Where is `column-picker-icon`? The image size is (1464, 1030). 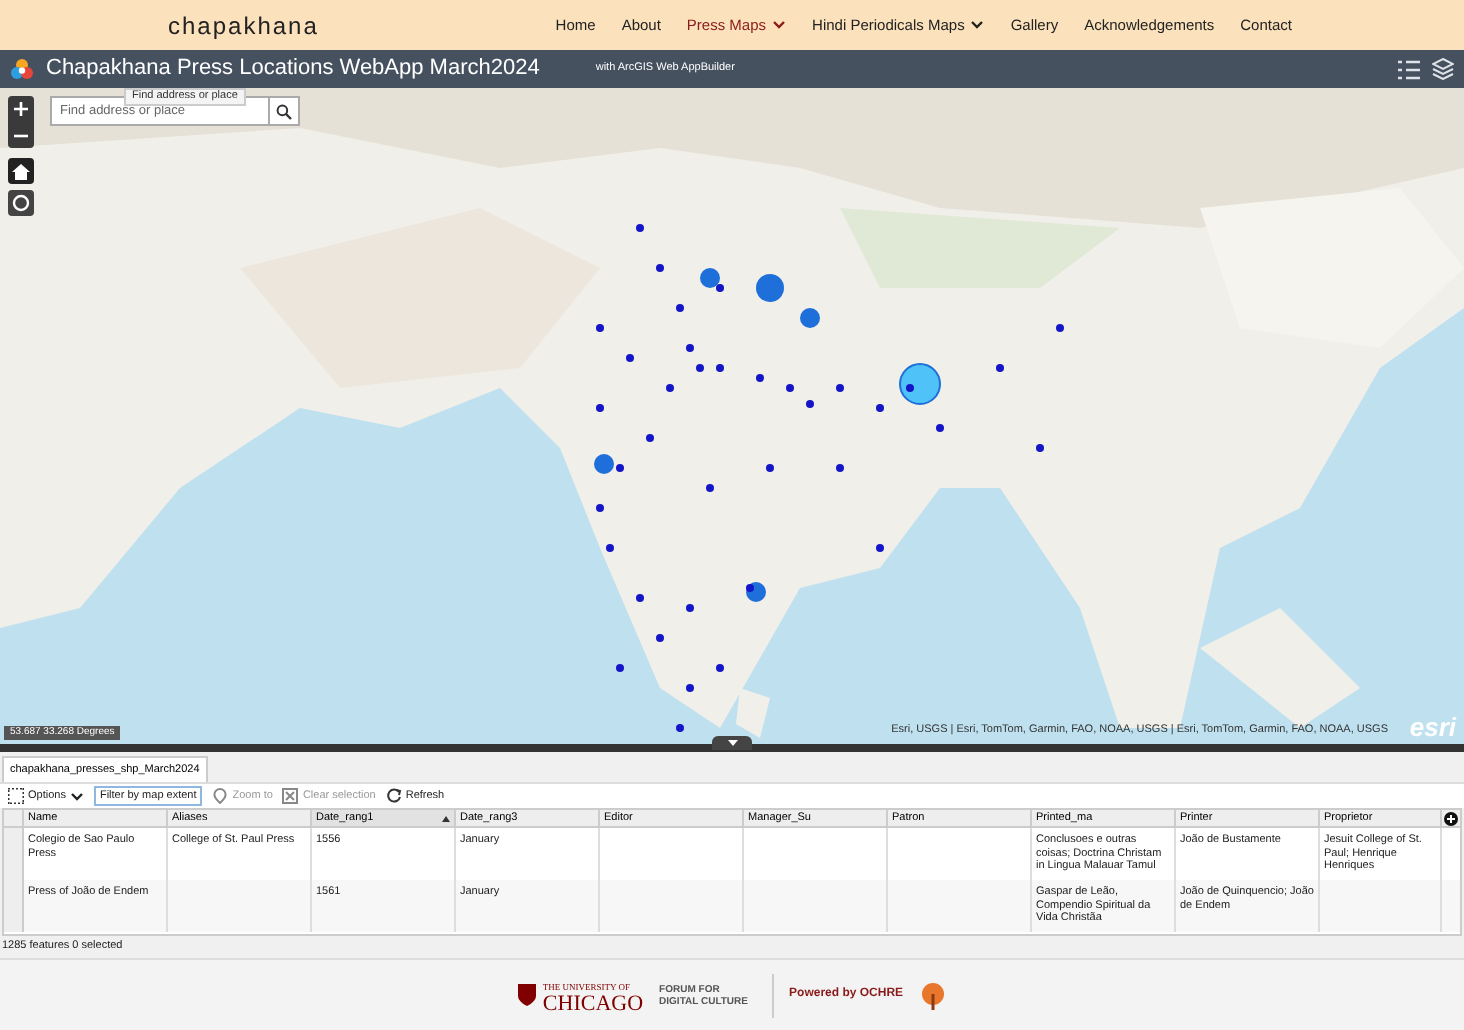 column-picker-icon is located at coordinates (1451, 818).